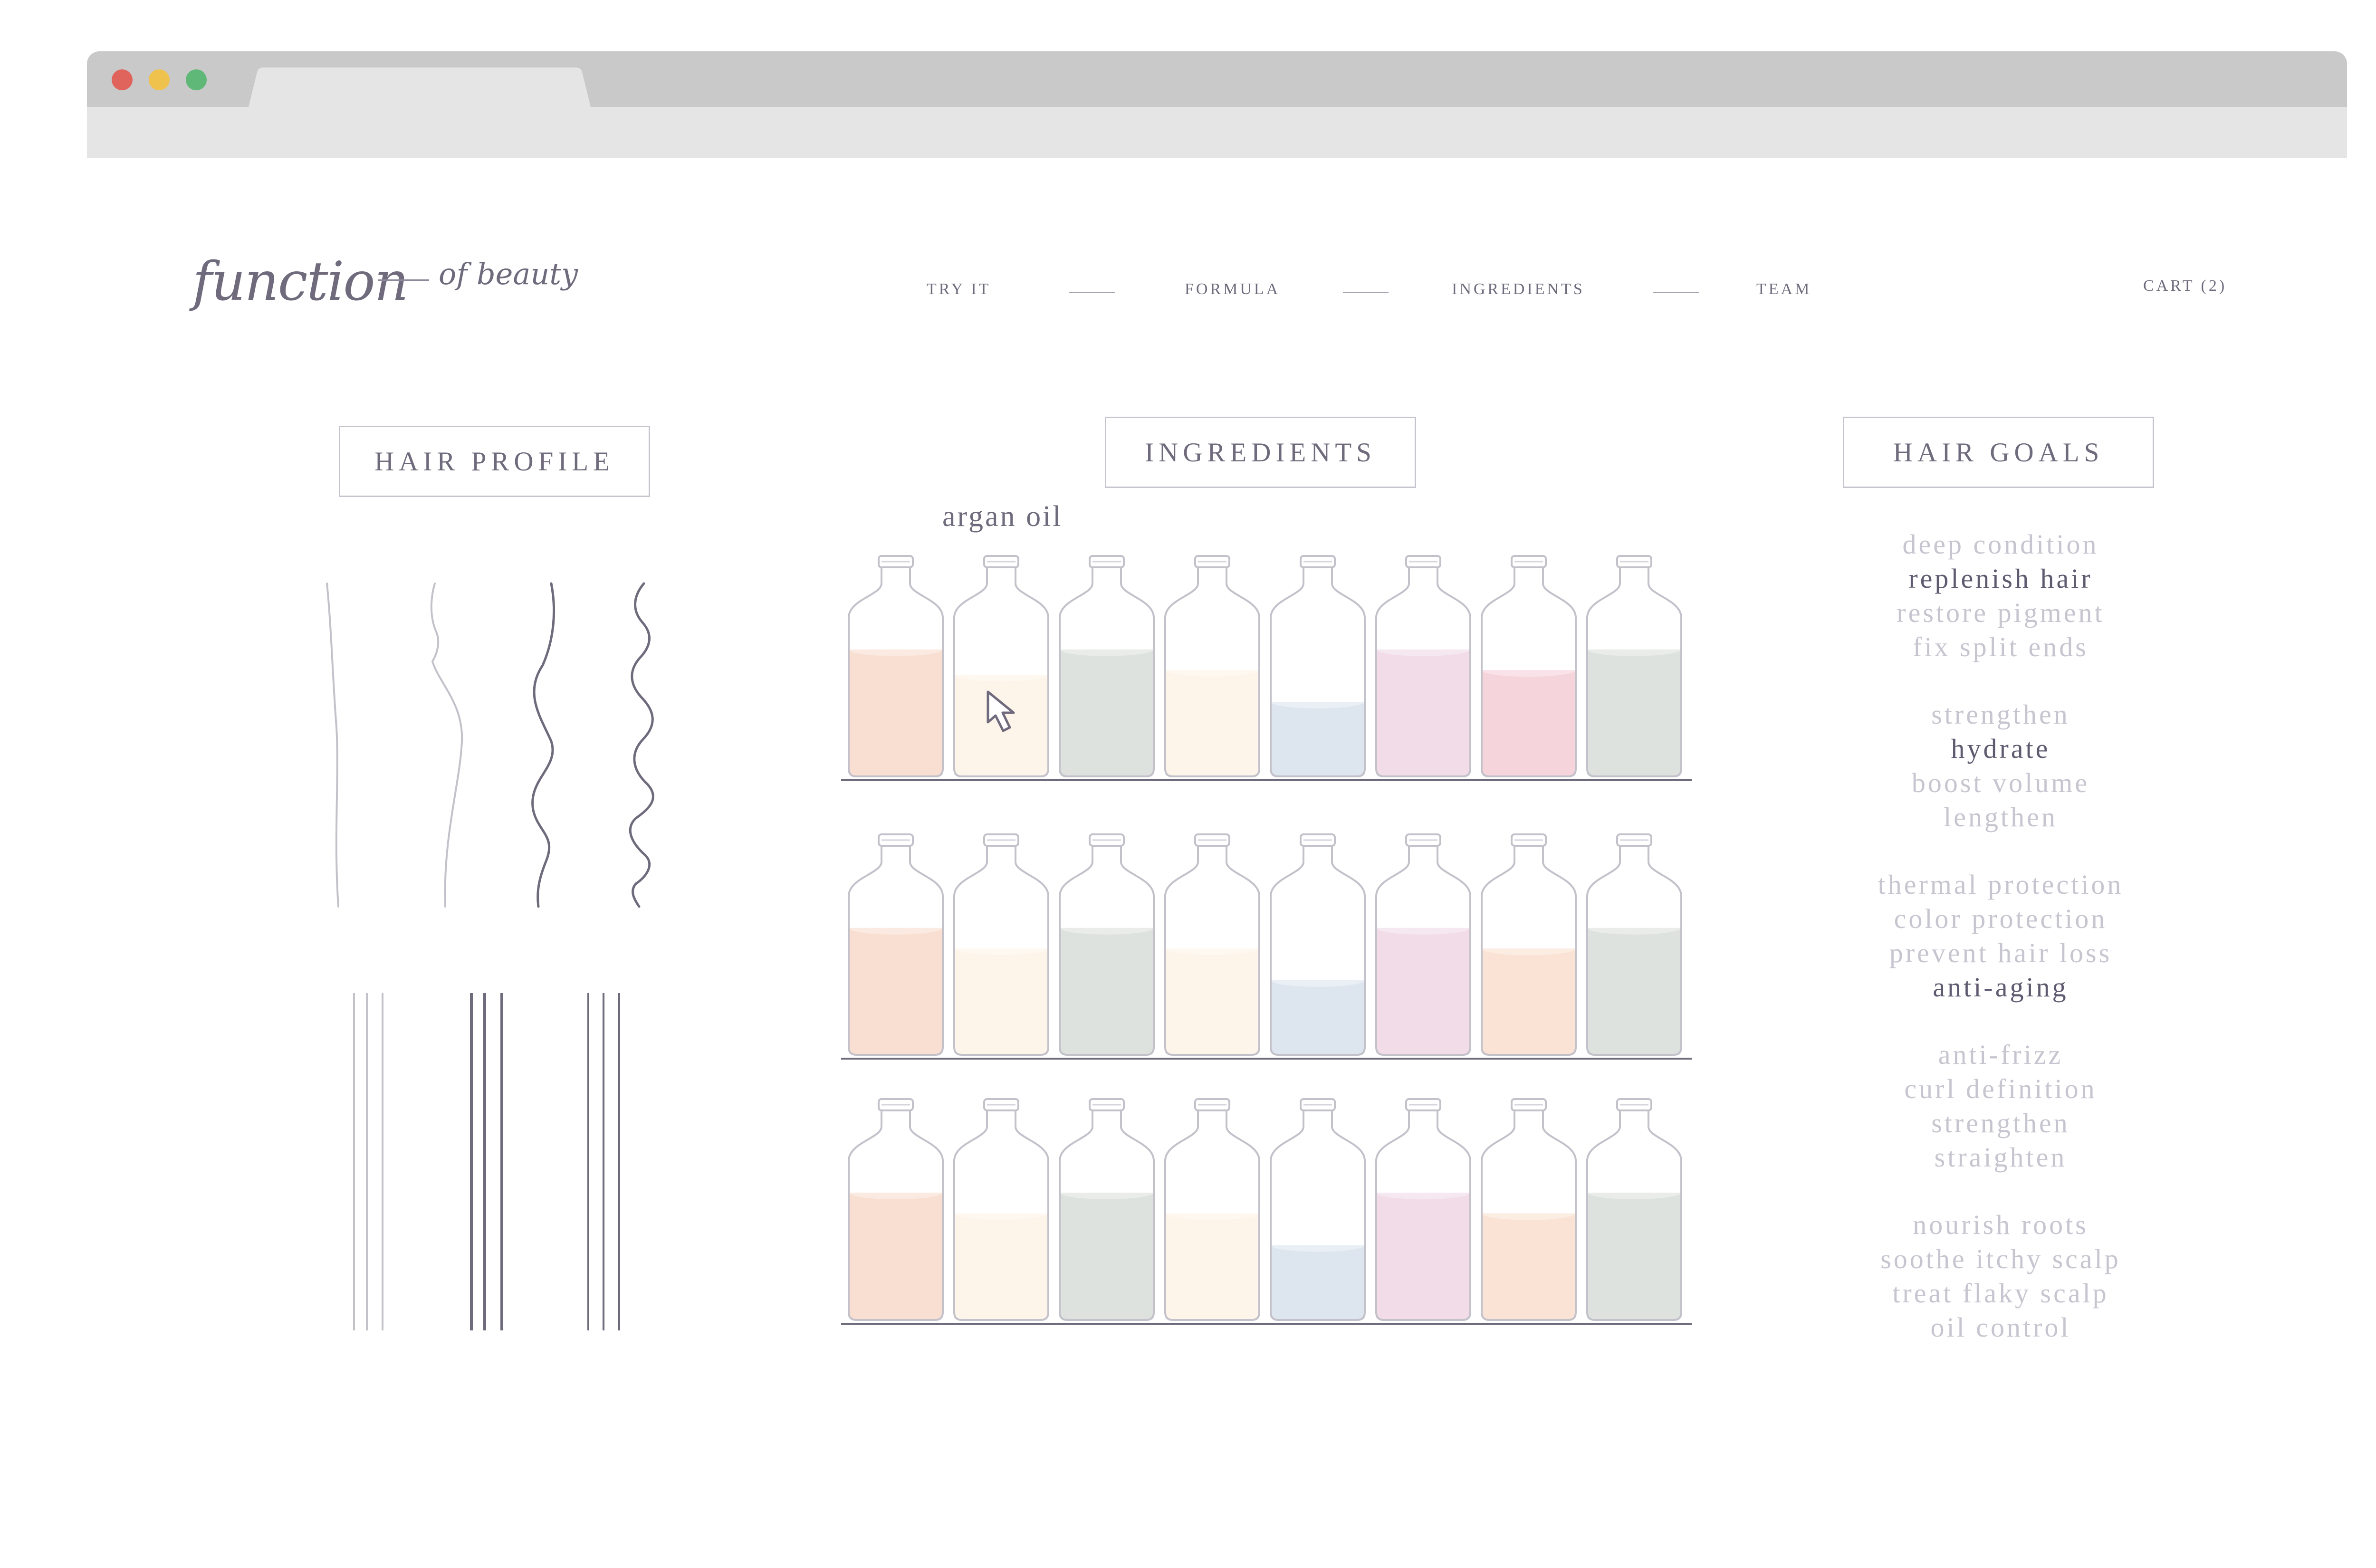 This screenshot has height=1568, width=2376. I want to click on hair-goal-option: color protection, so click(2000, 919).